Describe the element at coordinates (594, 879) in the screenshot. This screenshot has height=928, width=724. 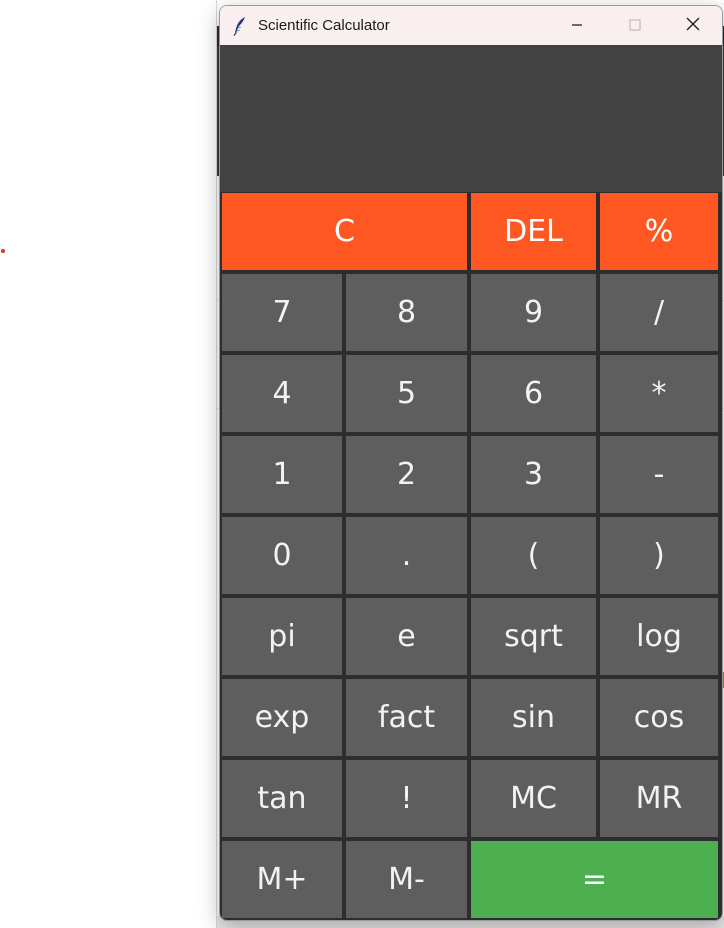
I see `equals-button: =` at that location.